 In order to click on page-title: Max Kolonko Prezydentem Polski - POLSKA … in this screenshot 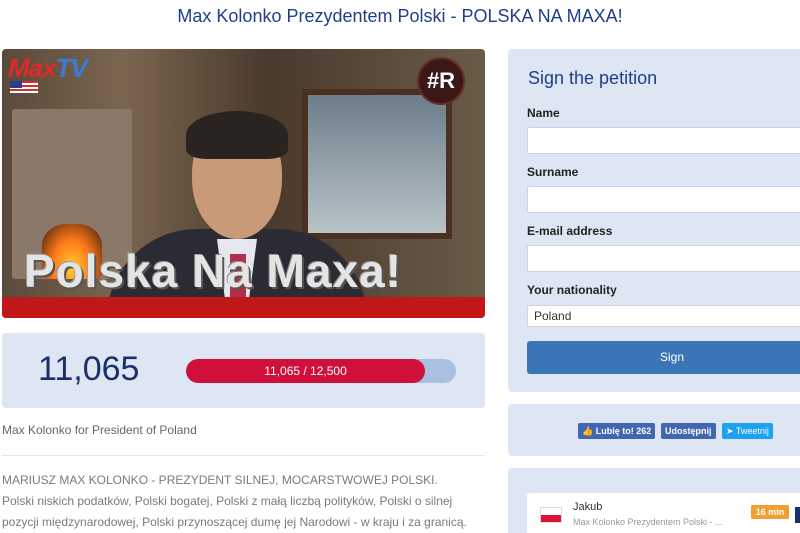, I will do `click(400, 16)`.